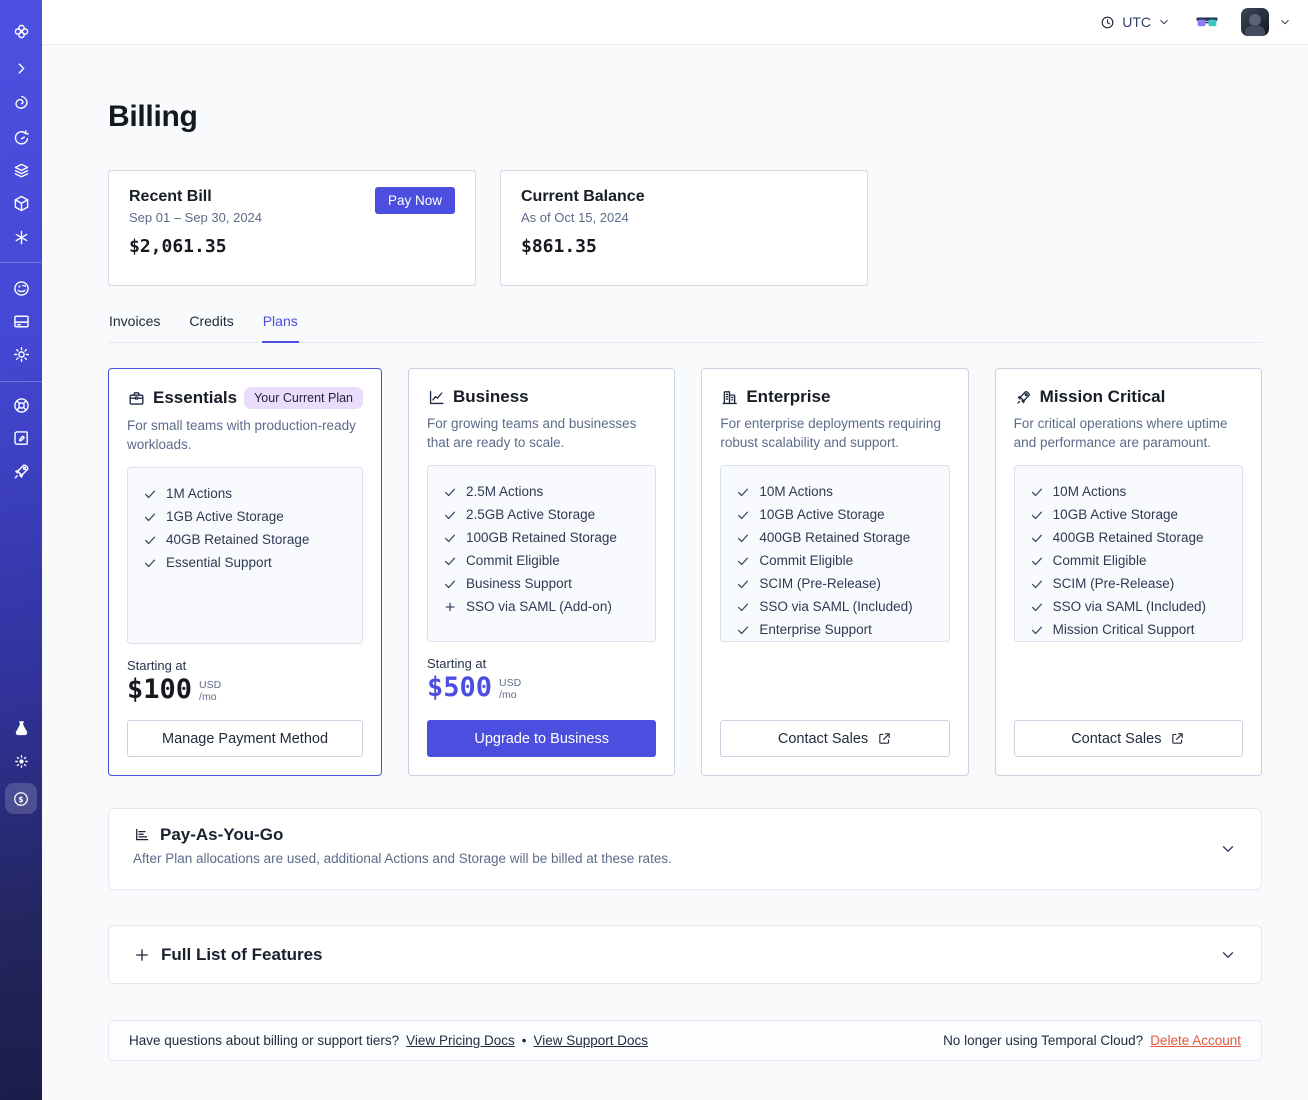 This screenshot has height=1100, width=1308. What do you see at coordinates (21, 728) in the screenshot?
I see `flask-icon` at bounding box center [21, 728].